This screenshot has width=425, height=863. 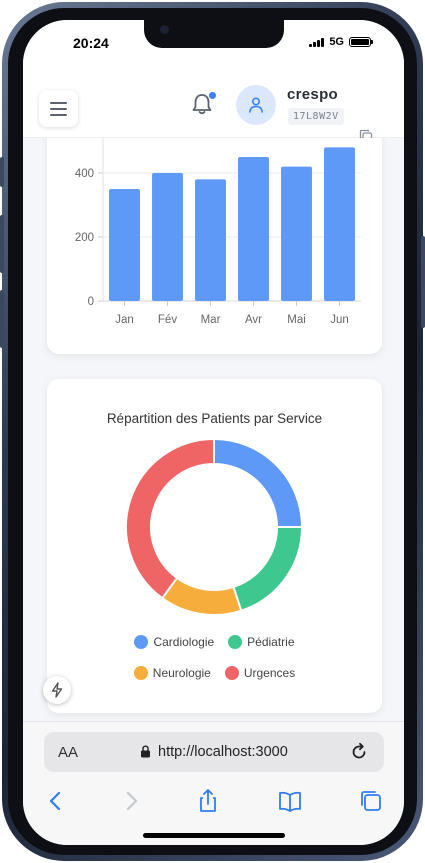 What do you see at coordinates (423, 282) in the screenshot?
I see `power-button` at bounding box center [423, 282].